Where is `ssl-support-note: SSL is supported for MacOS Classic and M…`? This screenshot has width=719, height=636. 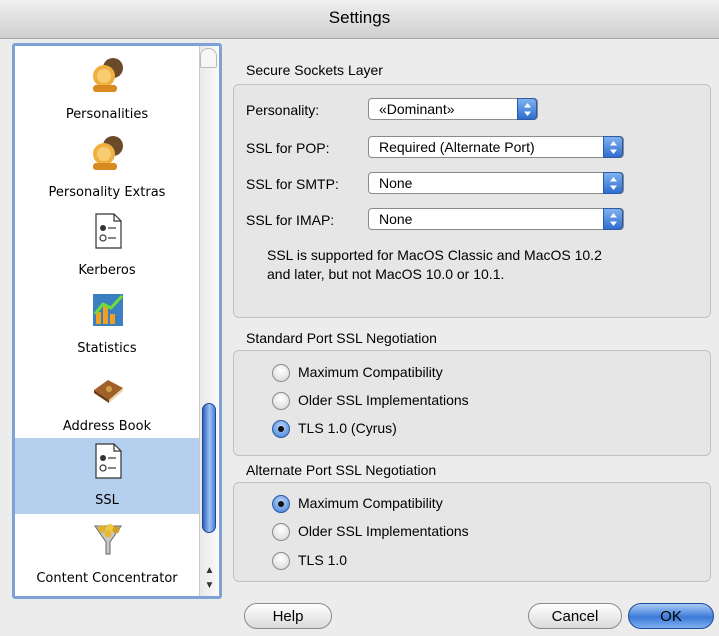 ssl-support-note: SSL is supported for MacOS Classic and M… is located at coordinates (434, 264).